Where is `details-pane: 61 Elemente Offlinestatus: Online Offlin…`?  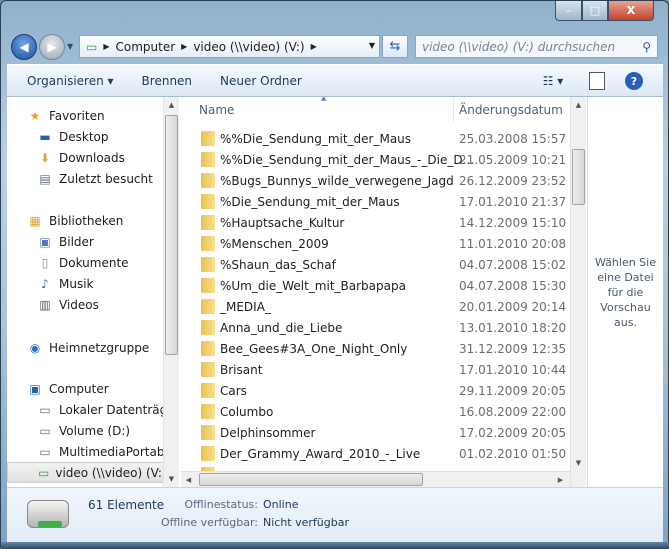 details-pane: 61 Elemente Offlinestatus: Online Offlin… is located at coordinates (335, 514).